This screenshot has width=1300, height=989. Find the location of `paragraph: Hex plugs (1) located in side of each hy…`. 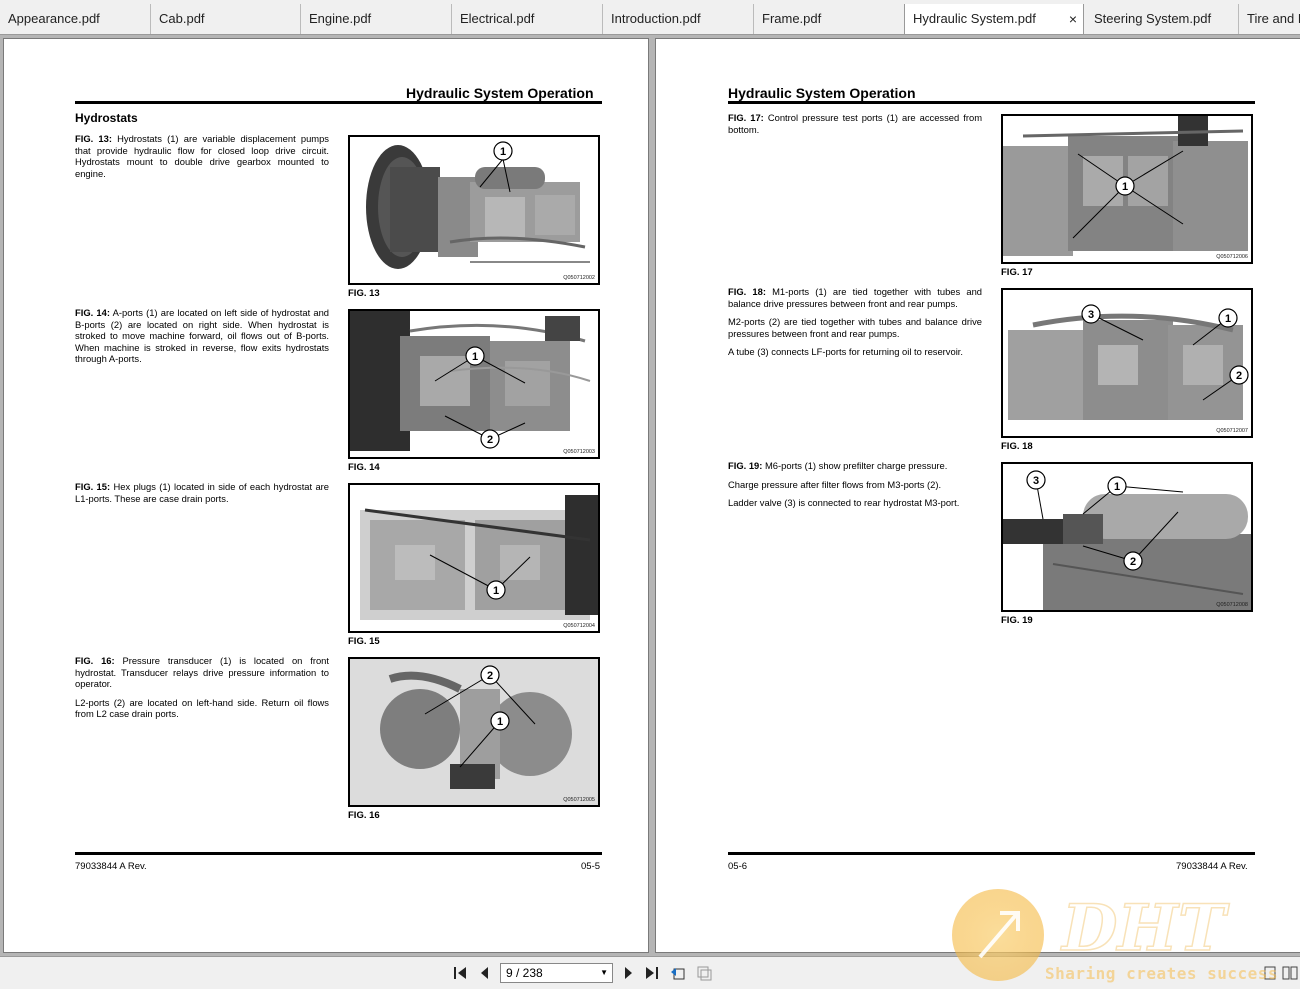

paragraph: Hex plugs (1) located in side of each hy… is located at coordinates (202, 492).